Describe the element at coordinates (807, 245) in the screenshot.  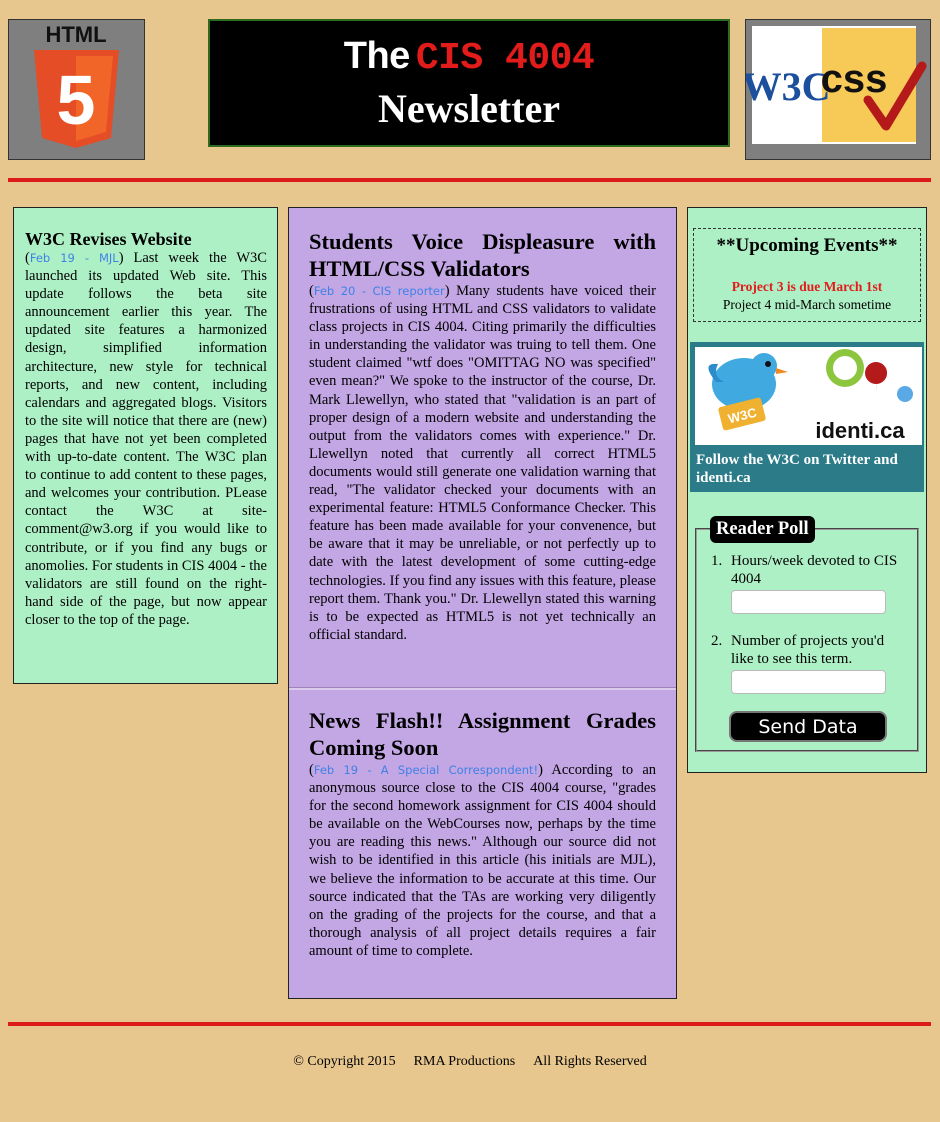
I see `events-title: **Upcoming Events**` at that location.